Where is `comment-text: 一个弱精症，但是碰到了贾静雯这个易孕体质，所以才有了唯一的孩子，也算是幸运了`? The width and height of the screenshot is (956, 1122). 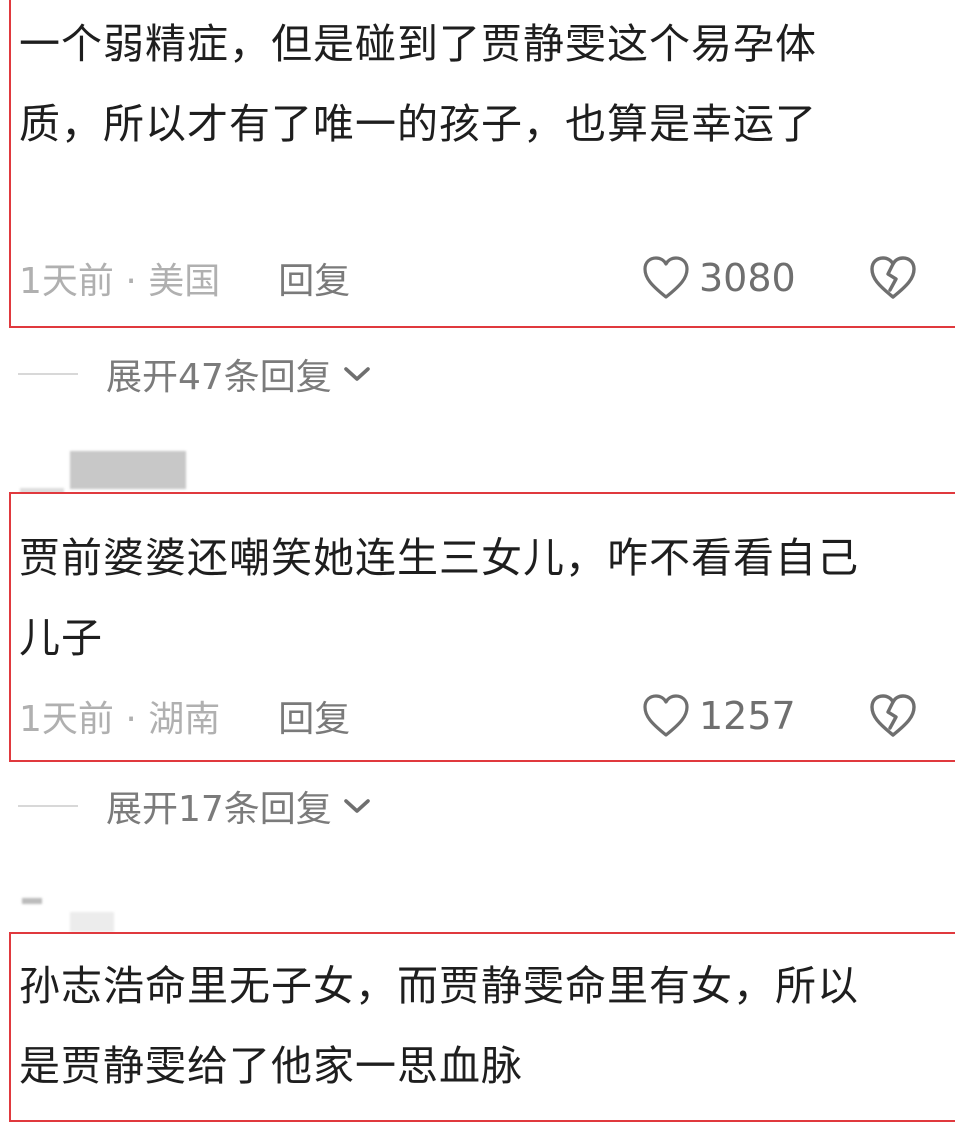
comment-text: 一个弱精症，但是碰到了贾静雯这个易孕体质，所以才有了唯一的孩子，也算是幸运了 is located at coordinates (418, 84).